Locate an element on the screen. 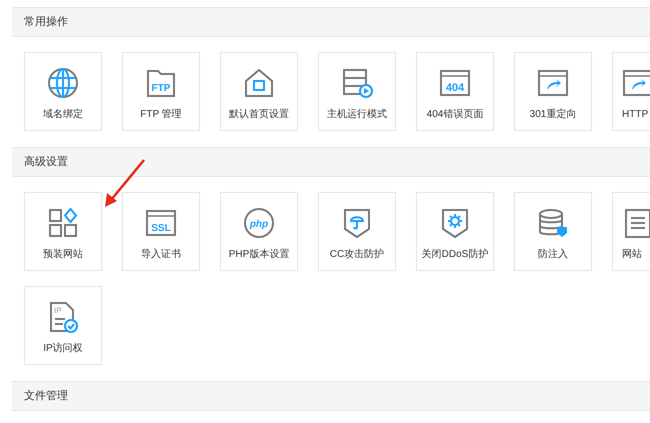  tool-tile: php PHP版本设置 is located at coordinates (259, 231).